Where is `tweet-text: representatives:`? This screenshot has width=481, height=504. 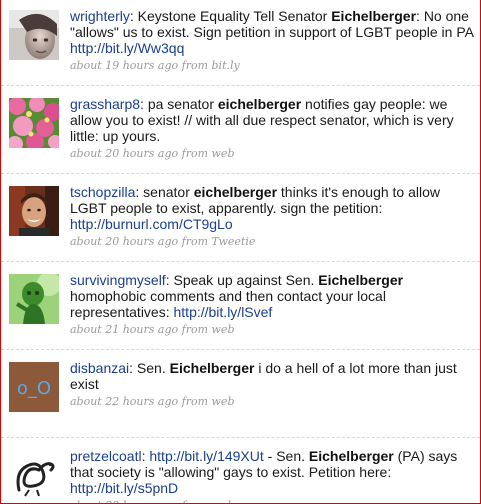 tweet-text: representatives: is located at coordinates (122, 312).